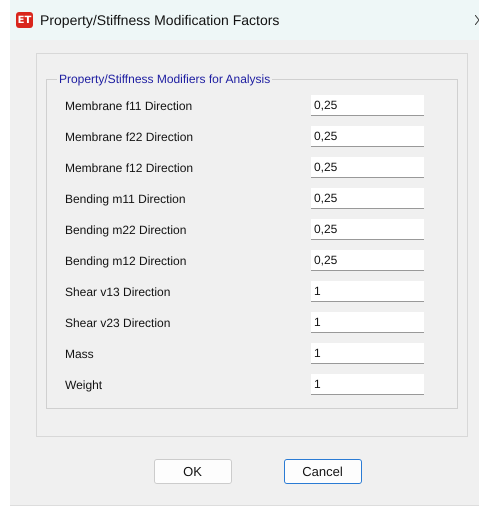  What do you see at coordinates (126, 229) in the screenshot?
I see `field-label: Bending m22 Direction` at bounding box center [126, 229].